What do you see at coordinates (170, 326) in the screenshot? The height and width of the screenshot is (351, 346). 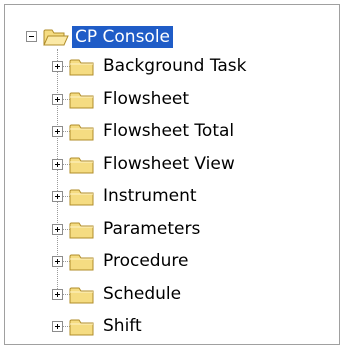 I see `tree-node: Shift` at bounding box center [170, 326].